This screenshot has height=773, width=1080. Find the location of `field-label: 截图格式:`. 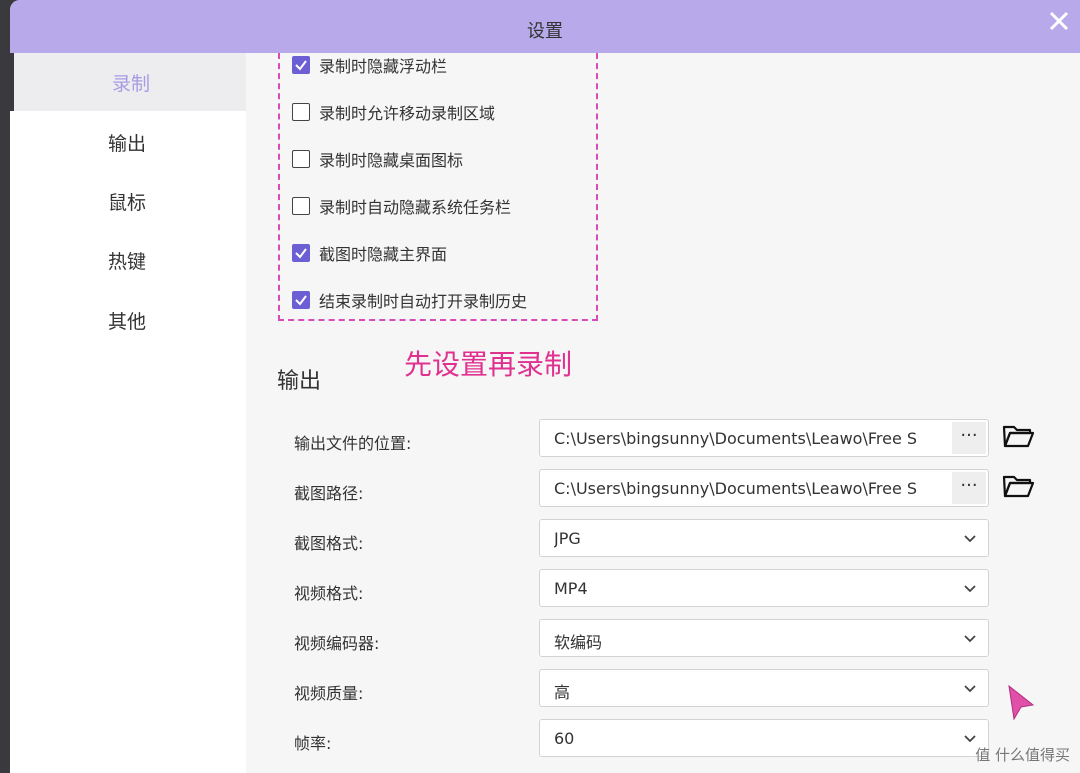

field-label: 截图格式: is located at coordinates (329, 543).